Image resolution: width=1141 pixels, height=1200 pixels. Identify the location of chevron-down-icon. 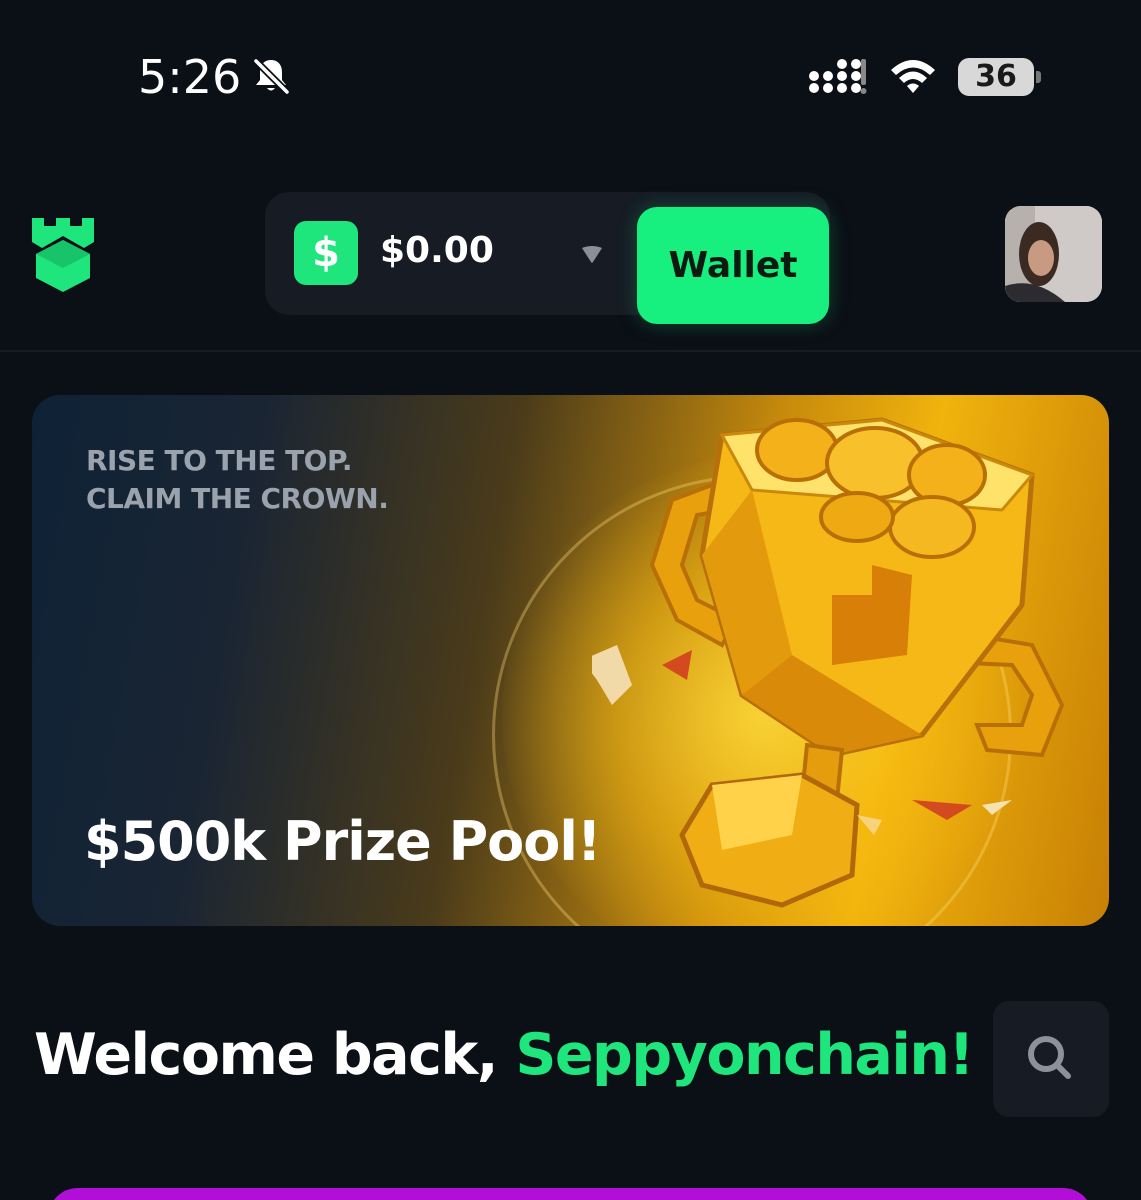
(592, 255).